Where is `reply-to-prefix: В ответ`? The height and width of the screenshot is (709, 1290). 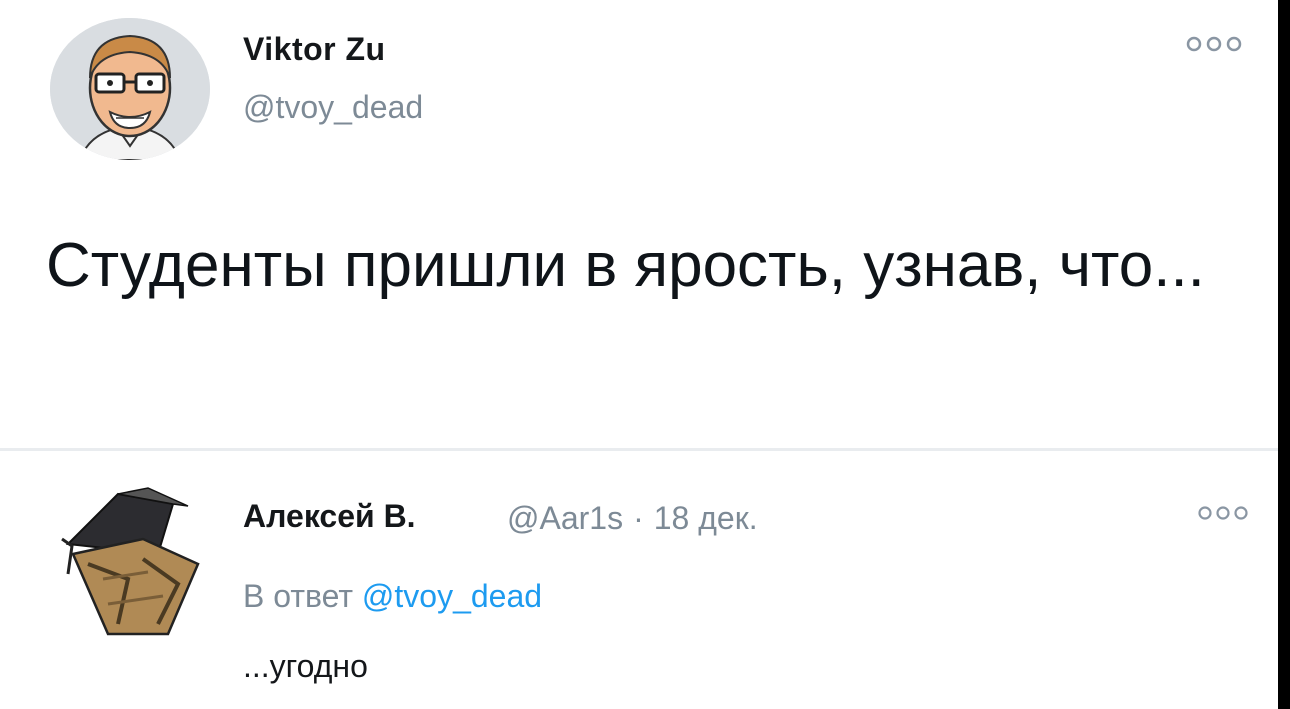
reply-to-prefix: В ответ is located at coordinates (298, 596).